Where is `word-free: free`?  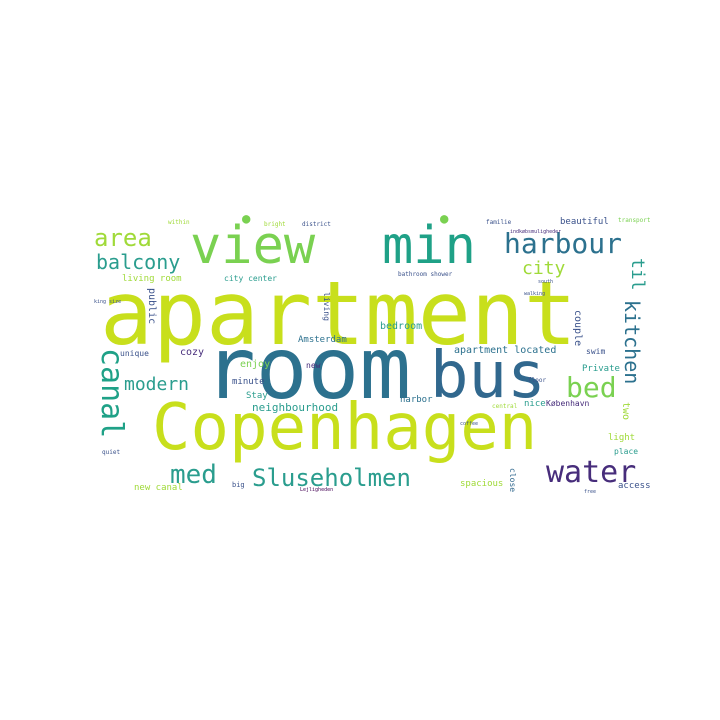 word-free: free is located at coordinates (590, 492).